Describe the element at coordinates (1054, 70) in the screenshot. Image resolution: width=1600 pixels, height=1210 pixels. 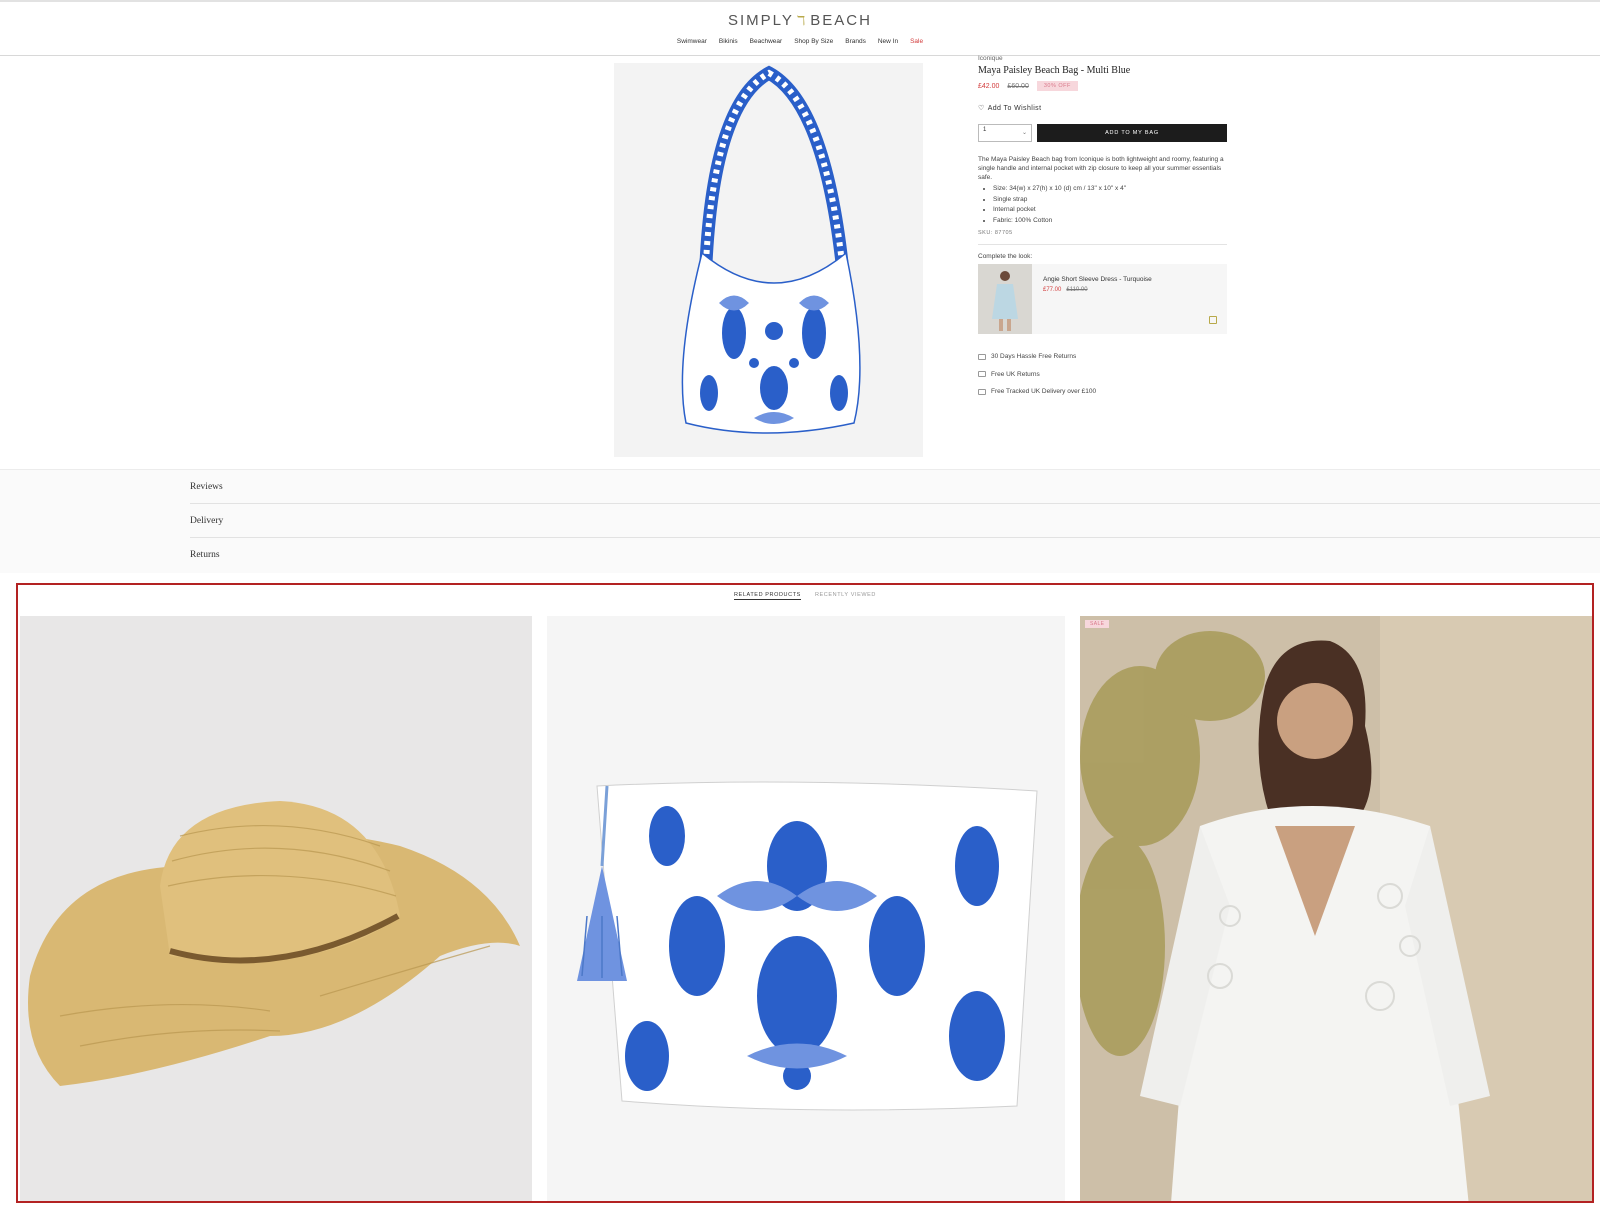
I see `product-title: Maya Paisley Beach Bag - Multi Blue` at that location.